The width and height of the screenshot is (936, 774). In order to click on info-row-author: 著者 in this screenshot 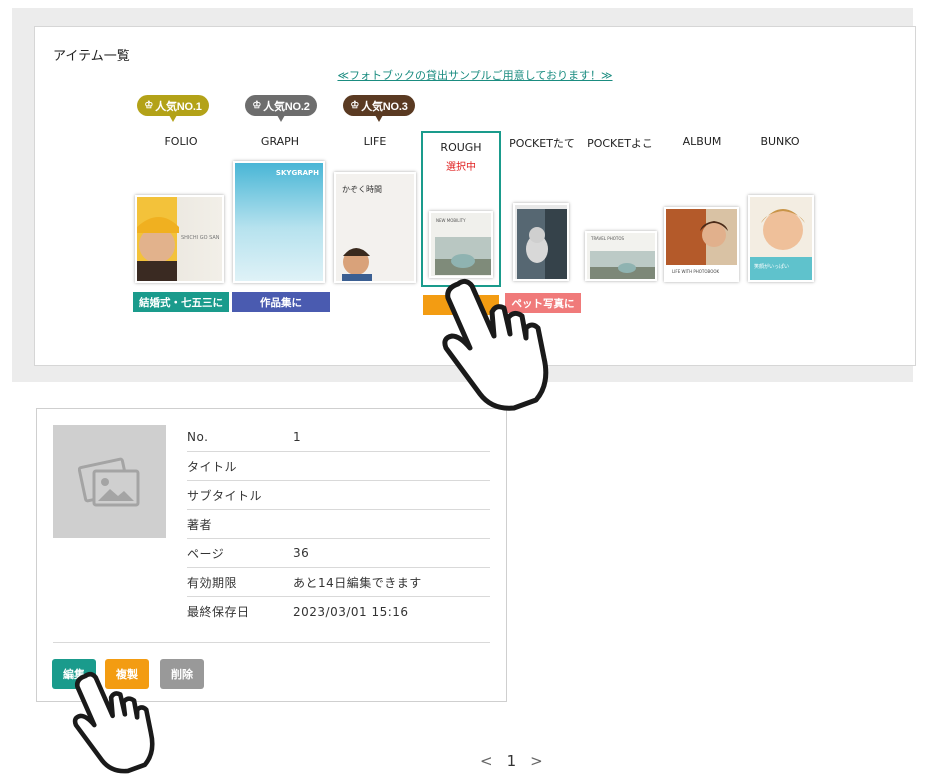, I will do `click(338, 524)`.